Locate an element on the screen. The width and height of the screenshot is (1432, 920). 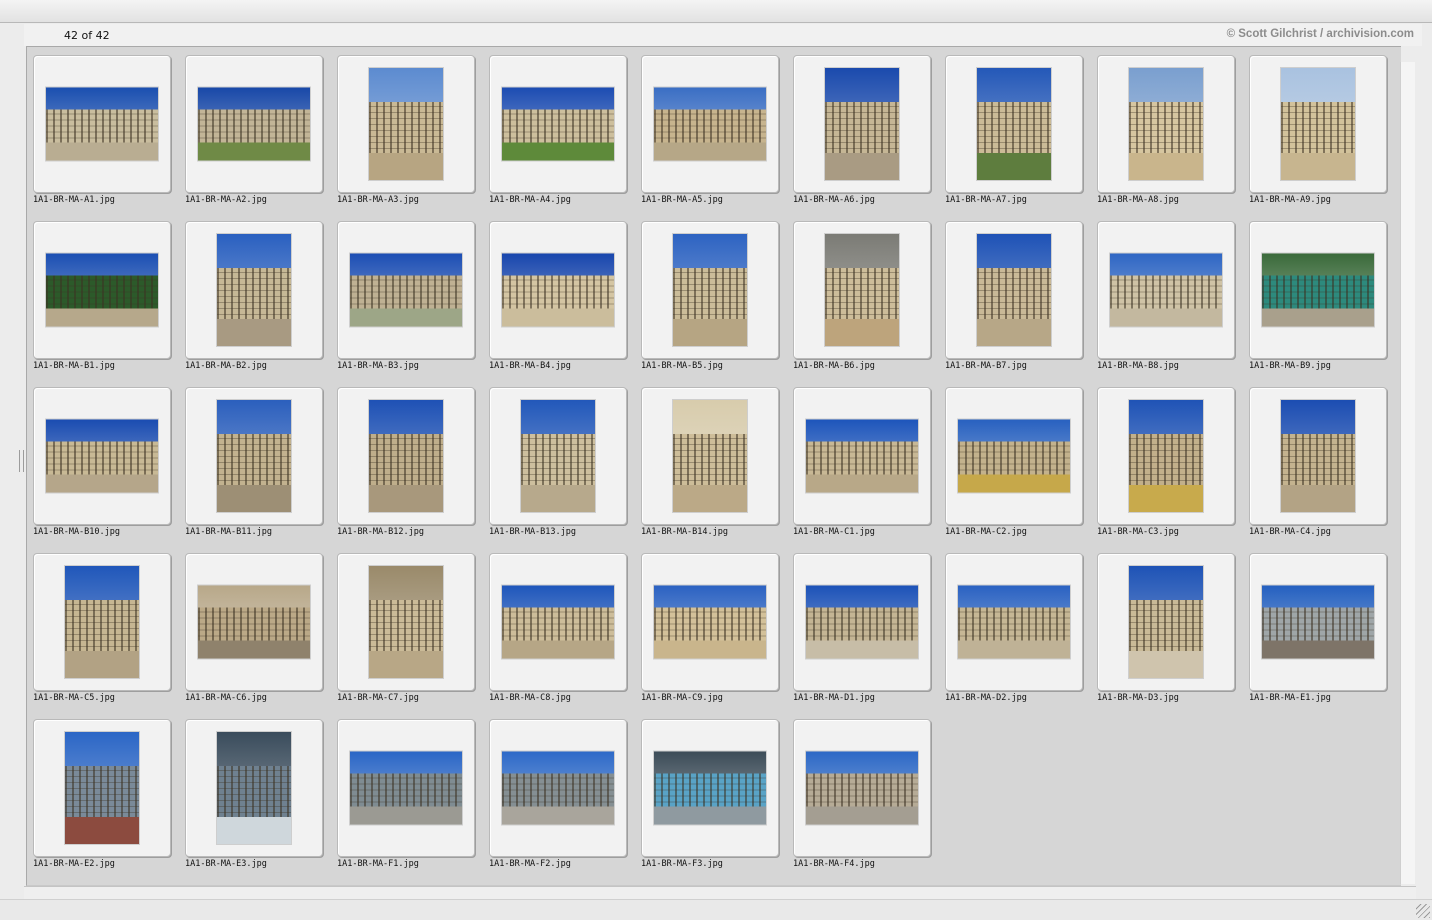
thumbnail-item: 1A1-BR-MA-F2.jpg is located at coordinates (559, 794).